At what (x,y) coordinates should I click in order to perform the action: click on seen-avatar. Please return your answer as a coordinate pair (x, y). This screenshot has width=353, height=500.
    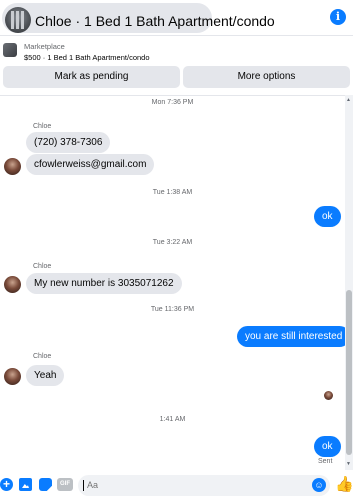
    Looking at the image, I should click on (328, 395).